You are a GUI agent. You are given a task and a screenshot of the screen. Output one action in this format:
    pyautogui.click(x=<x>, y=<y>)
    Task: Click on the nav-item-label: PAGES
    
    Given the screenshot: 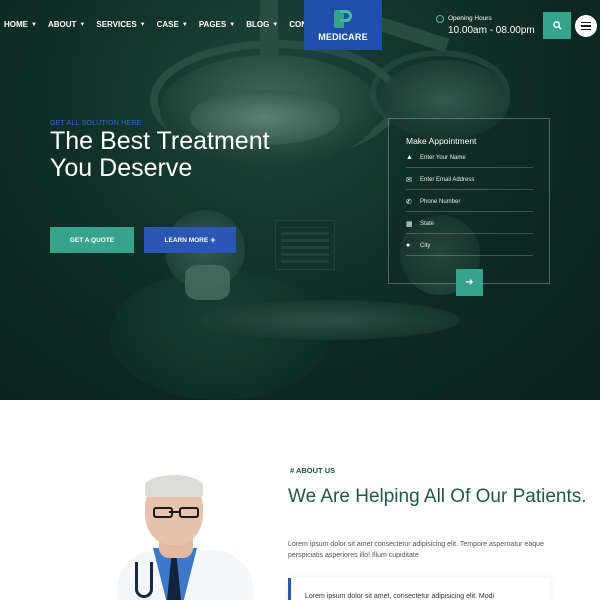 What is the action you would take?
    pyautogui.click(x=212, y=24)
    